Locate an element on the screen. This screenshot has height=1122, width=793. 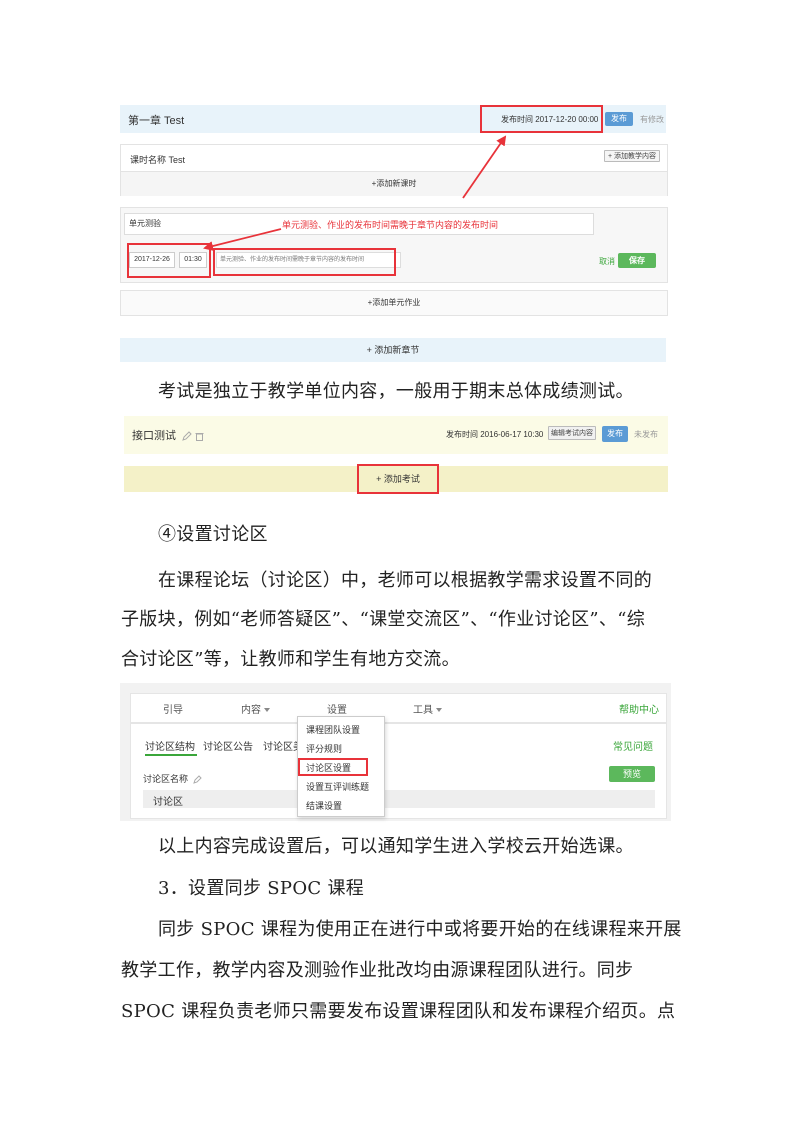
highlight-forum-settings is located at coordinates (333, 767).